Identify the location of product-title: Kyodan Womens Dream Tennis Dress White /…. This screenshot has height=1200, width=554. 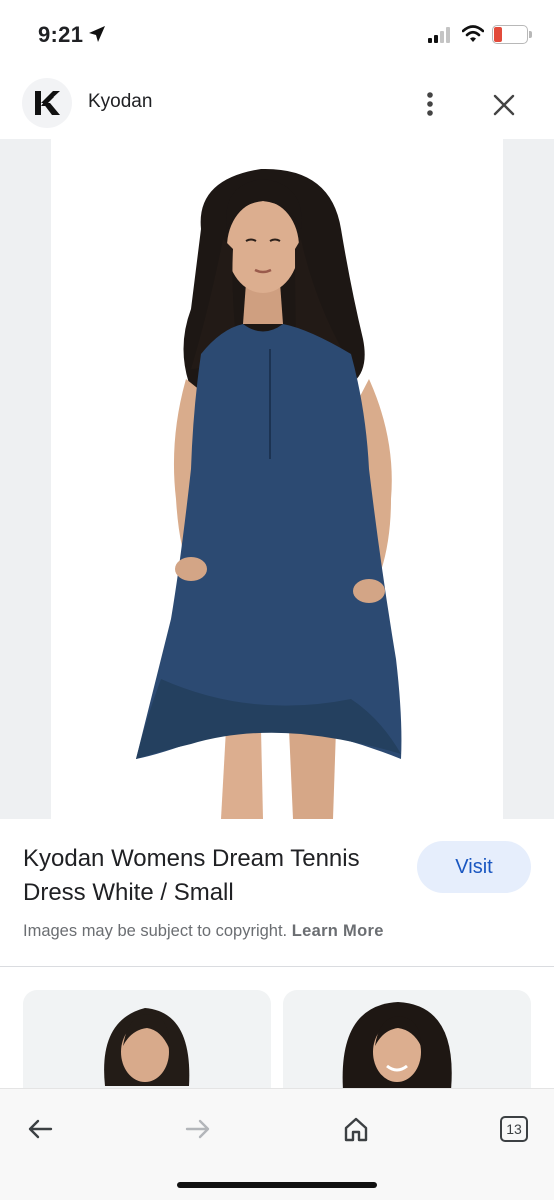
(213, 876).